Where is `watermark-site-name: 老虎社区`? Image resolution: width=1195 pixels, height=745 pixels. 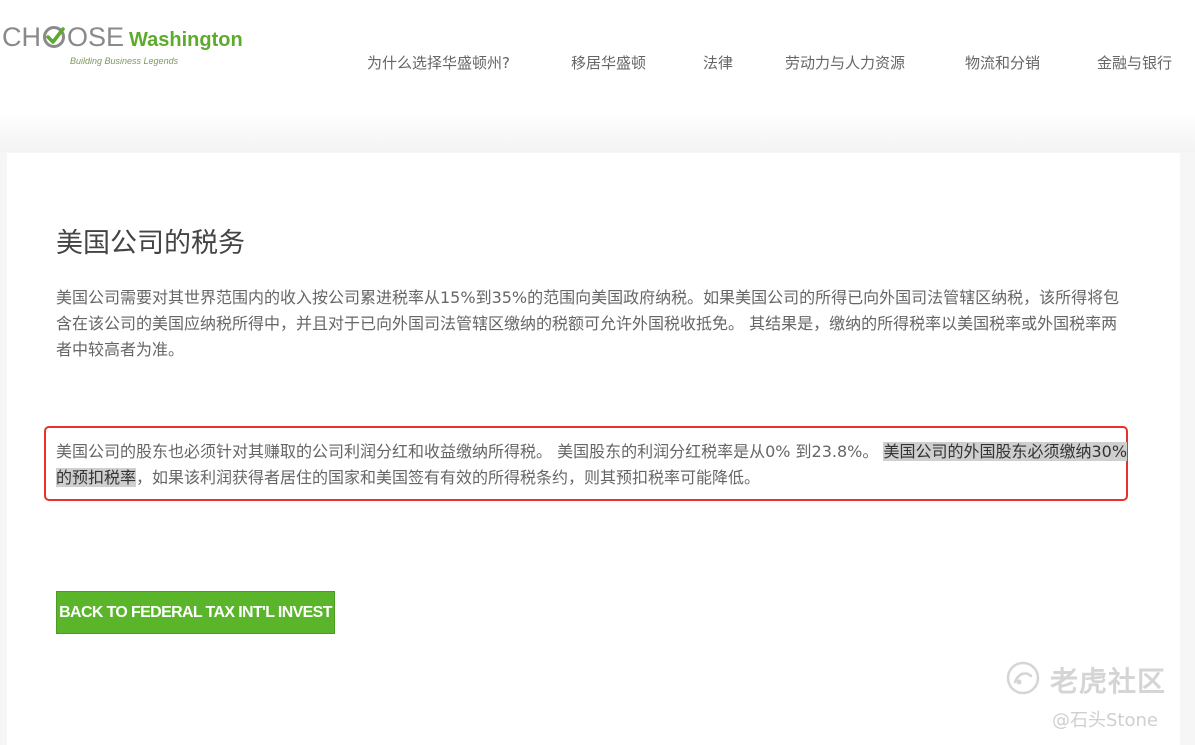 watermark-site-name: 老虎社区 is located at coordinates (1108, 681).